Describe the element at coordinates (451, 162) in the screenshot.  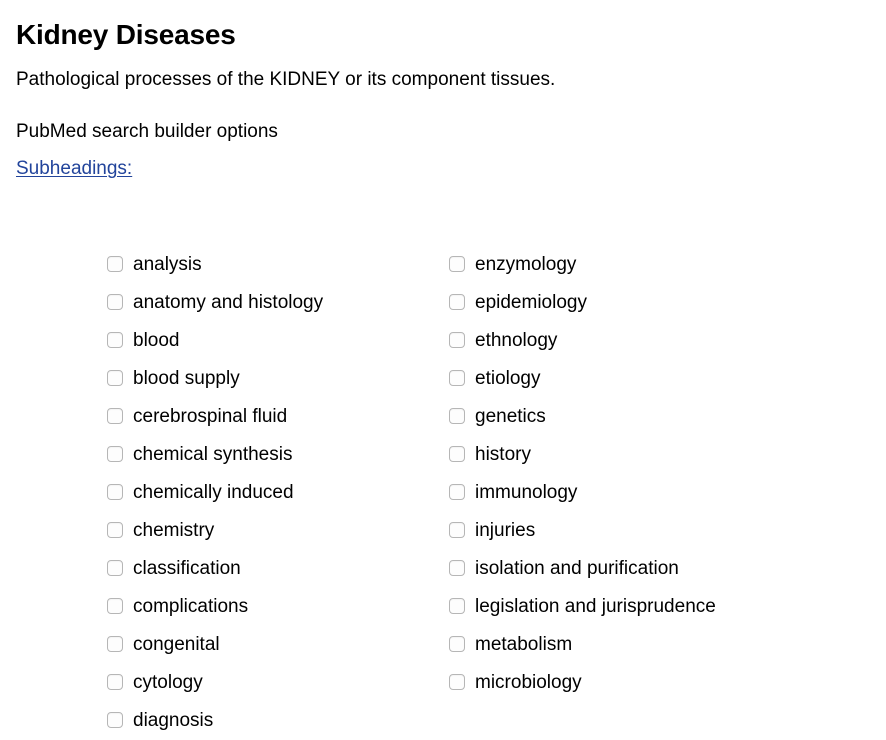
I see `subheadings-link-row: Subheadings:` at that location.